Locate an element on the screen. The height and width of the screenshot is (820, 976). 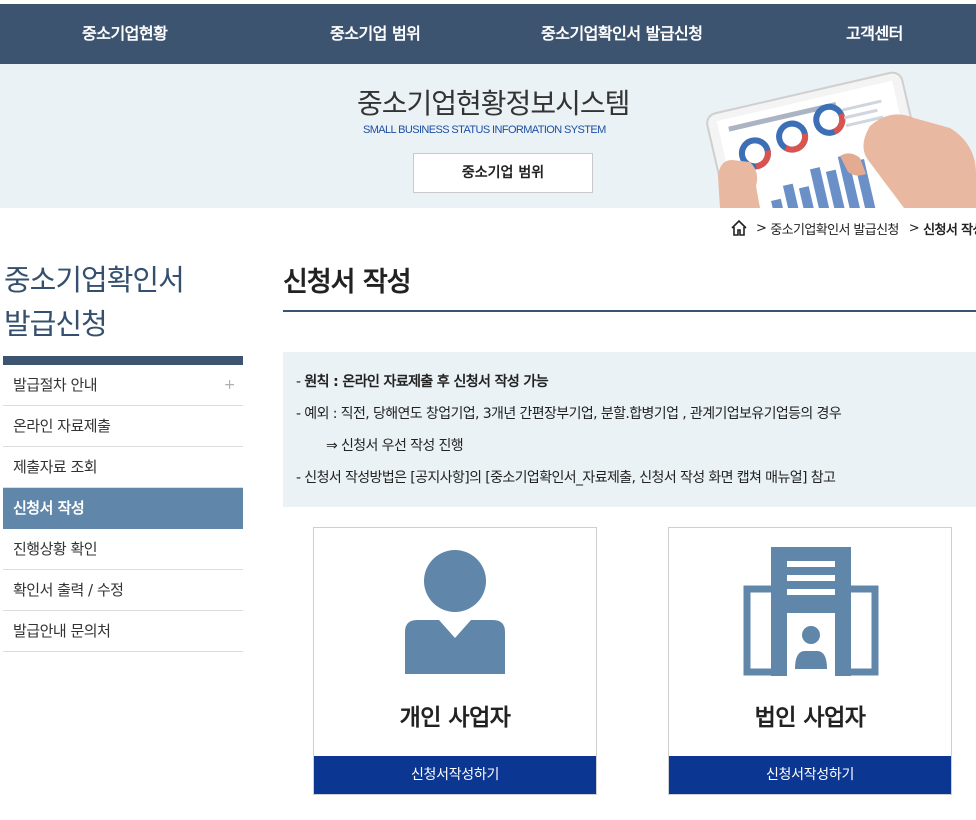
sidebar-item-application: 신청서 작성 is located at coordinates (123, 508).